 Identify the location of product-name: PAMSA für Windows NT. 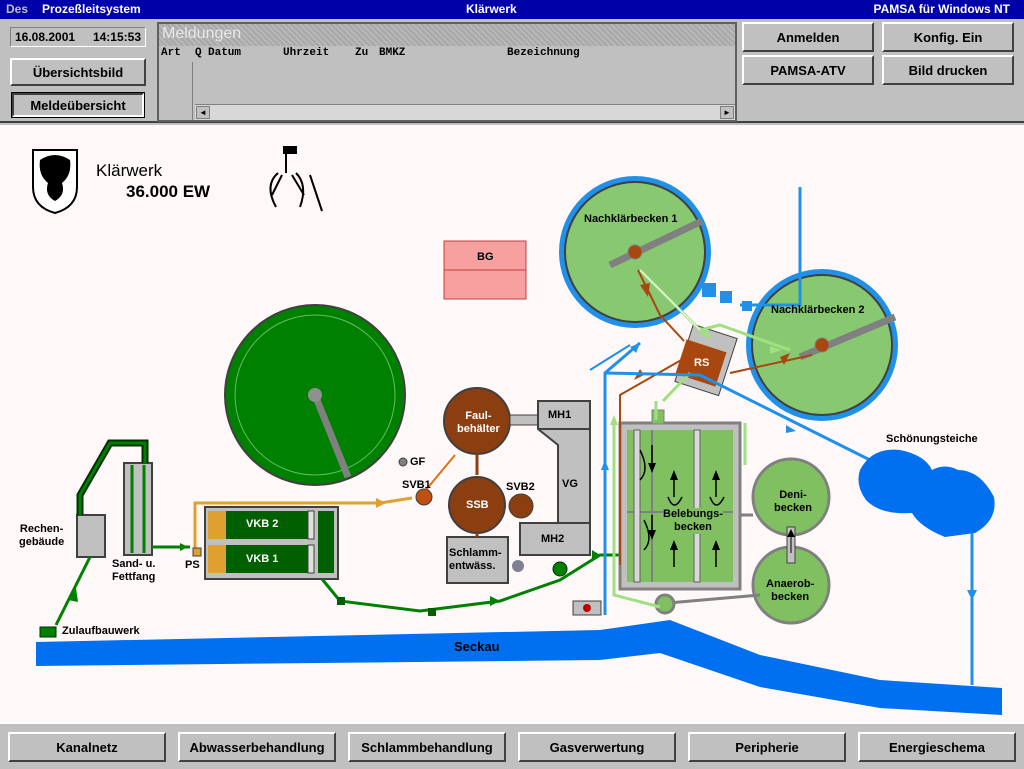
(941, 9).